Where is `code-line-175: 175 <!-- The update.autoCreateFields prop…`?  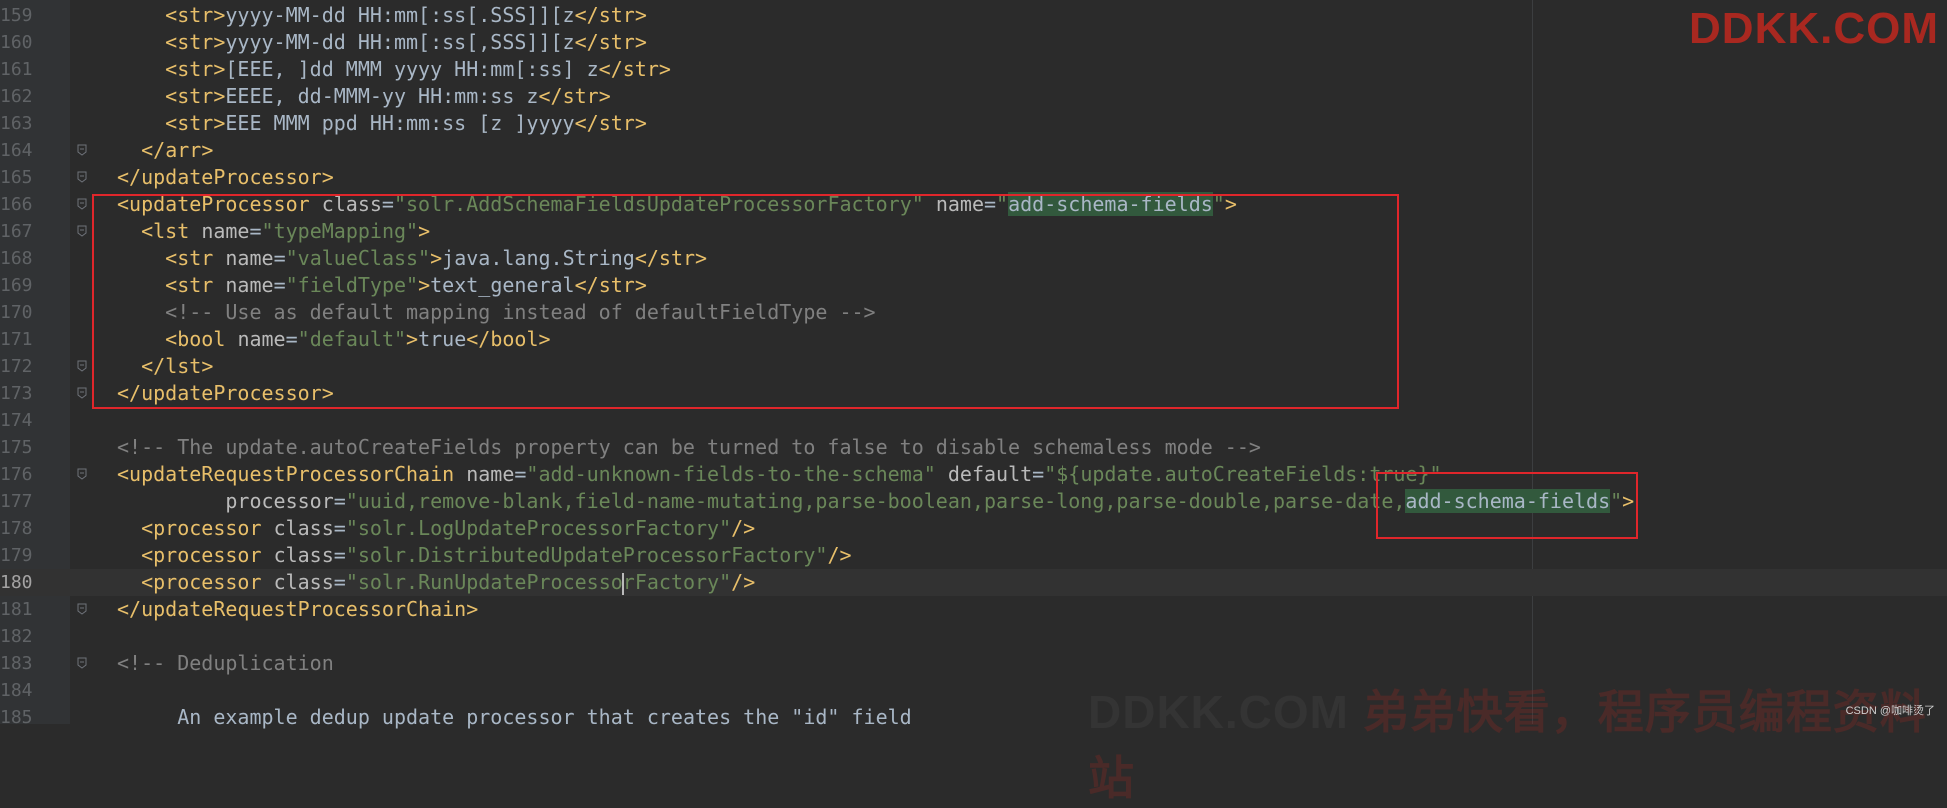 code-line-175: 175 <!-- The update.autoCreateFields prop… is located at coordinates (973, 447).